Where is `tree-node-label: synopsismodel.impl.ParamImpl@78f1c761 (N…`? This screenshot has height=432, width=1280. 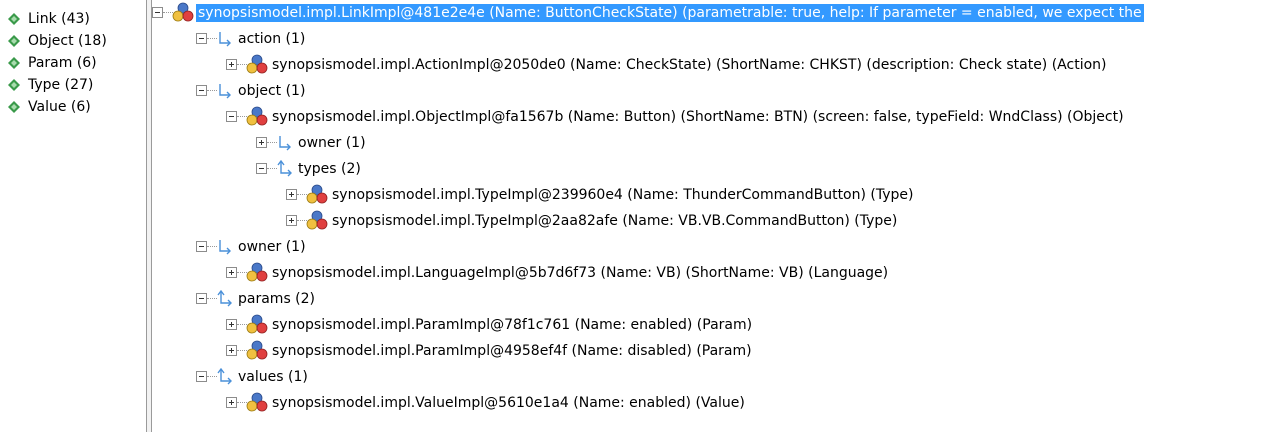
tree-node-label: synopsismodel.impl.ParamImpl@78f1c761 (N… is located at coordinates (512, 325).